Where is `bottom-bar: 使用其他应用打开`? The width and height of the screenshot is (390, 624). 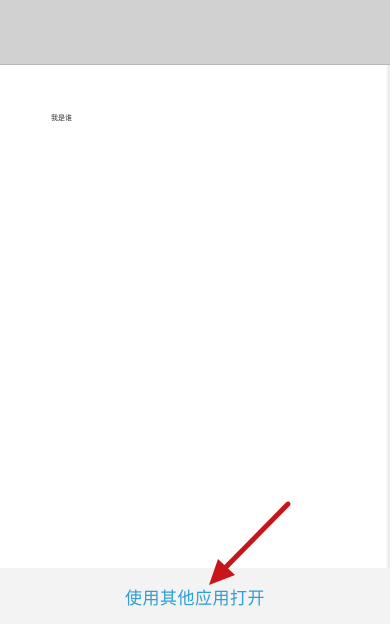
bottom-bar: 使用其他应用打开 is located at coordinates (195, 596).